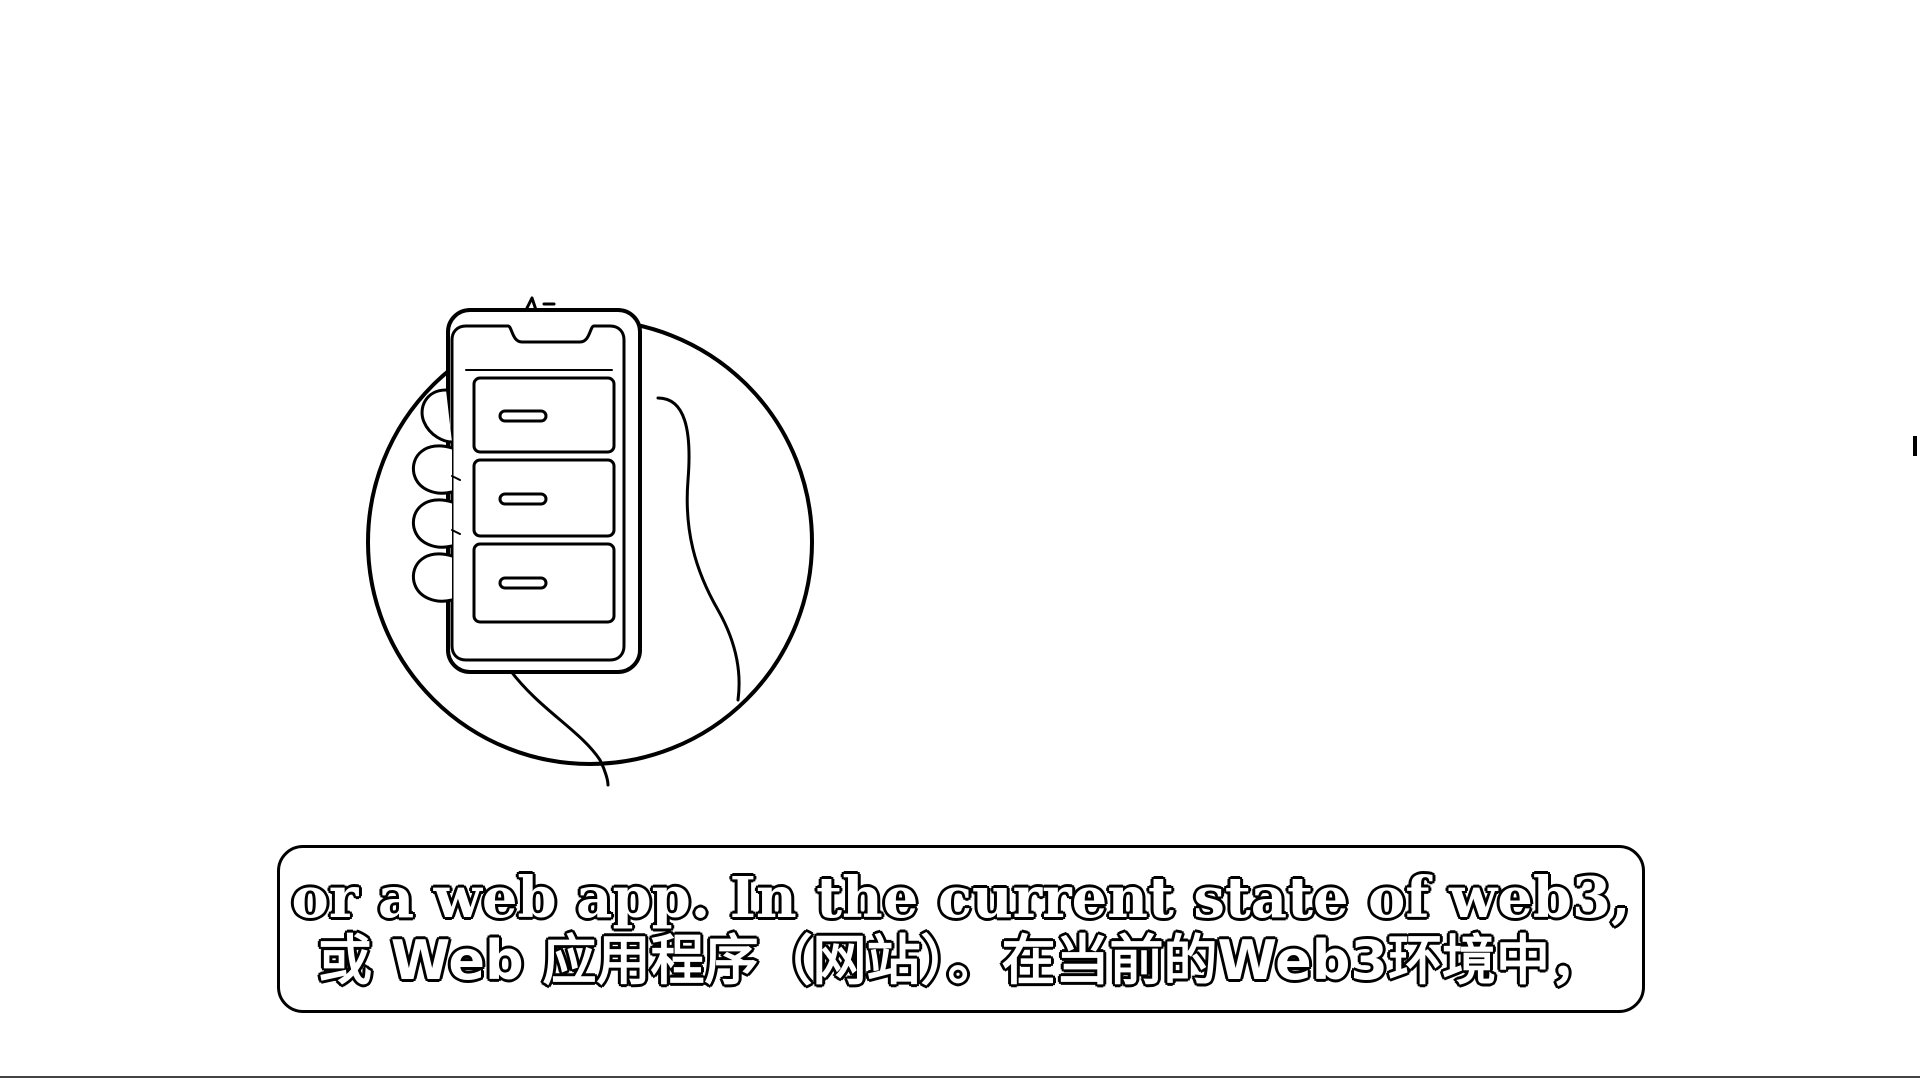 The height and width of the screenshot is (1080, 1920). What do you see at coordinates (590, 541) in the screenshot?
I see `hand-holding-phone-icon` at bounding box center [590, 541].